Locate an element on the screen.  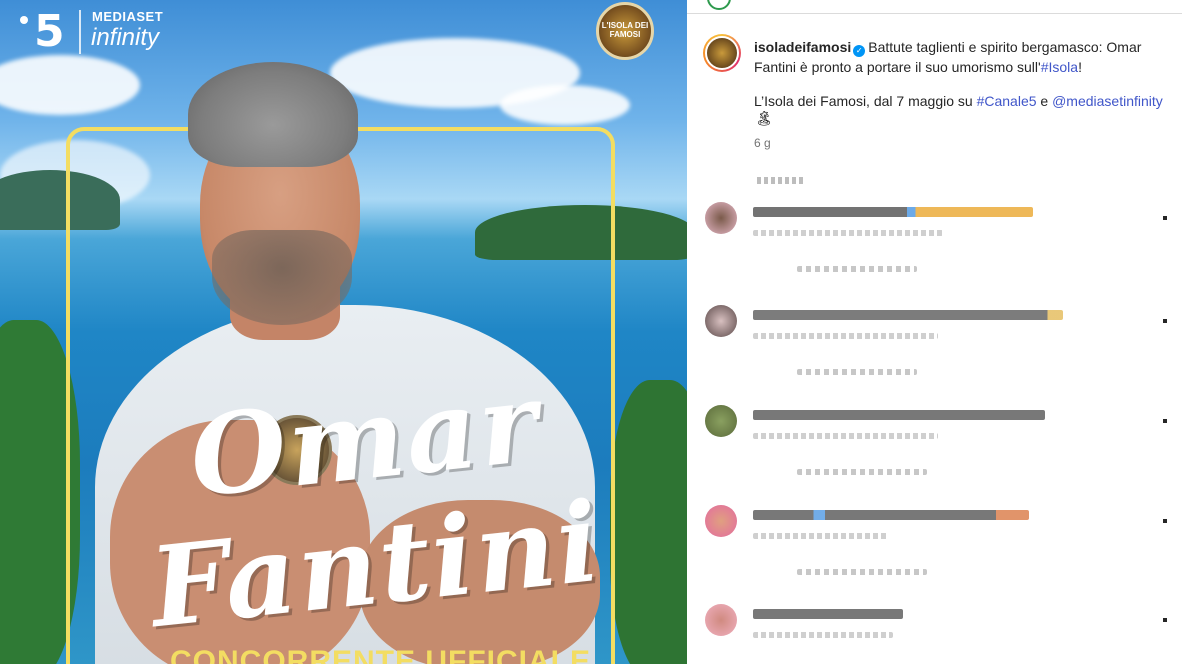
caption-avatar is located at coordinates (722, 53).